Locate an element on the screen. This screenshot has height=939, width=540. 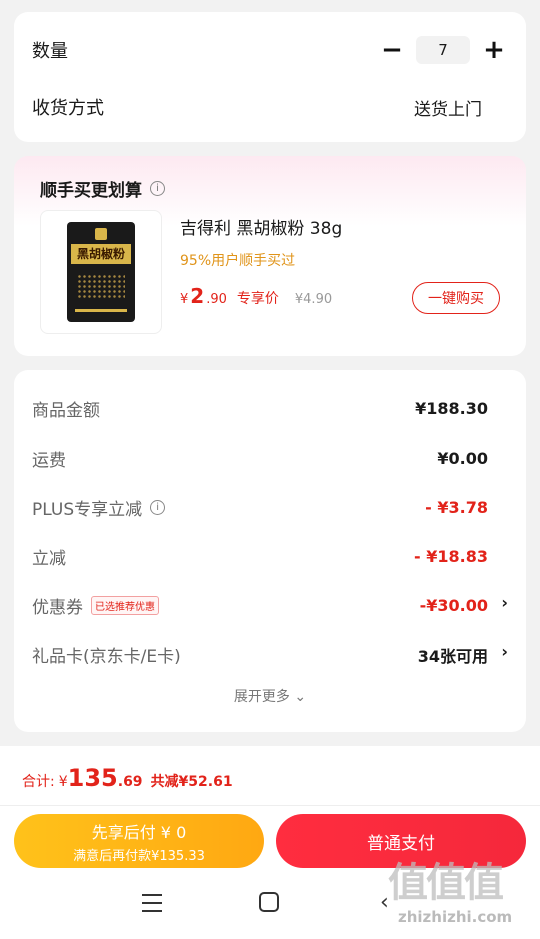
expand-more-label: 展开更多 is located at coordinates (261, 697).